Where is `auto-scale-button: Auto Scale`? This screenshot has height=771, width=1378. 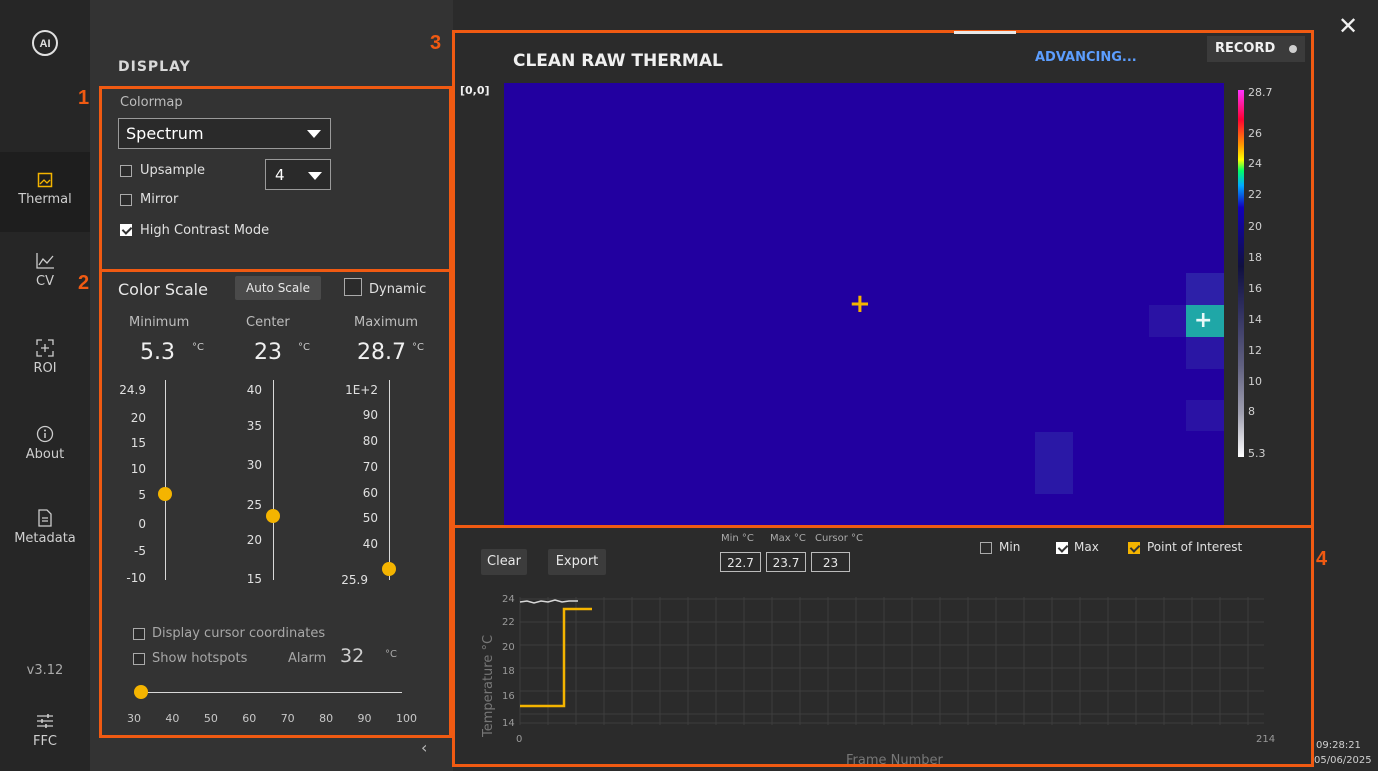
auto-scale-button: Auto Scale is located at coordinates (278, 288).